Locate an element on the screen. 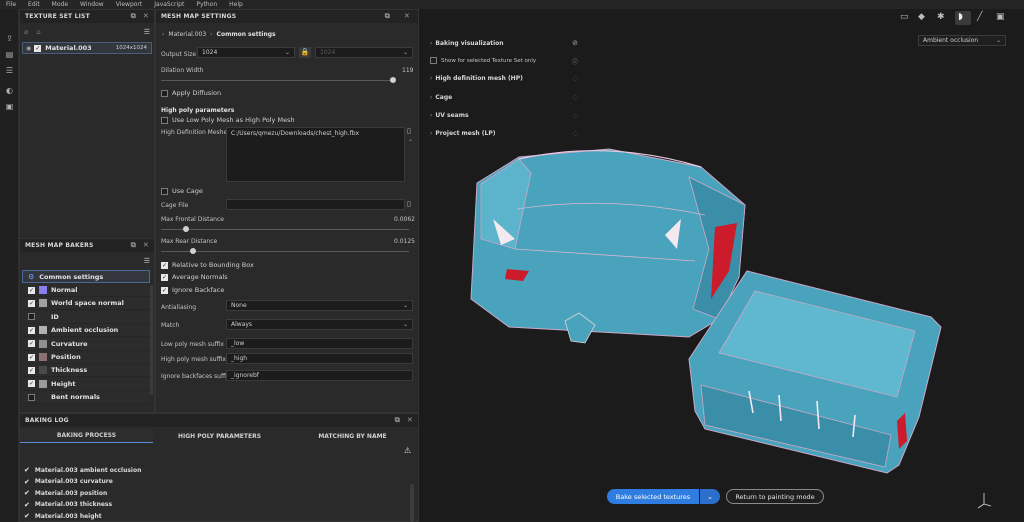 The width and height of the screenshot is (1024, 522). tab-matching-by-name: MATCHING BY NAME is located at coordinates (352, 436).